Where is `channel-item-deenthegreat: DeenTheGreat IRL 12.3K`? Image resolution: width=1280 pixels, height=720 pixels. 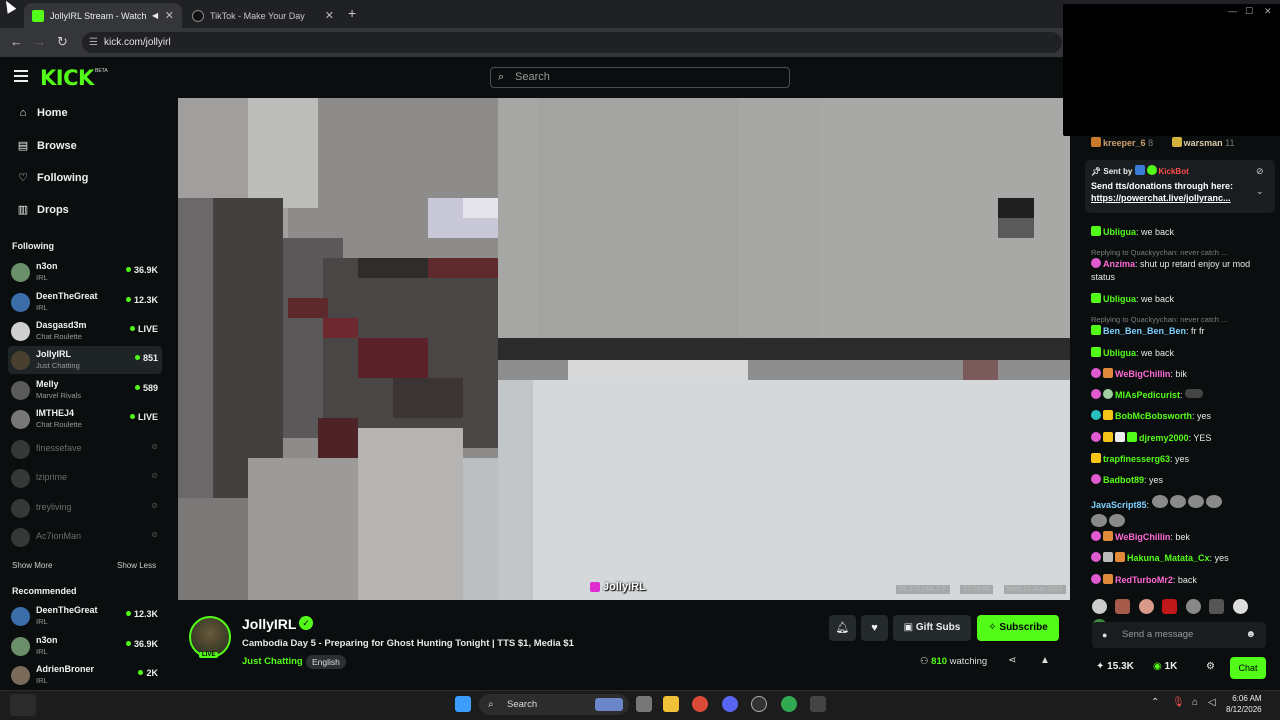 channel-item-deenthegreat: DeenTheGreat IRL 12.3K is located at coordinates (85, 302).